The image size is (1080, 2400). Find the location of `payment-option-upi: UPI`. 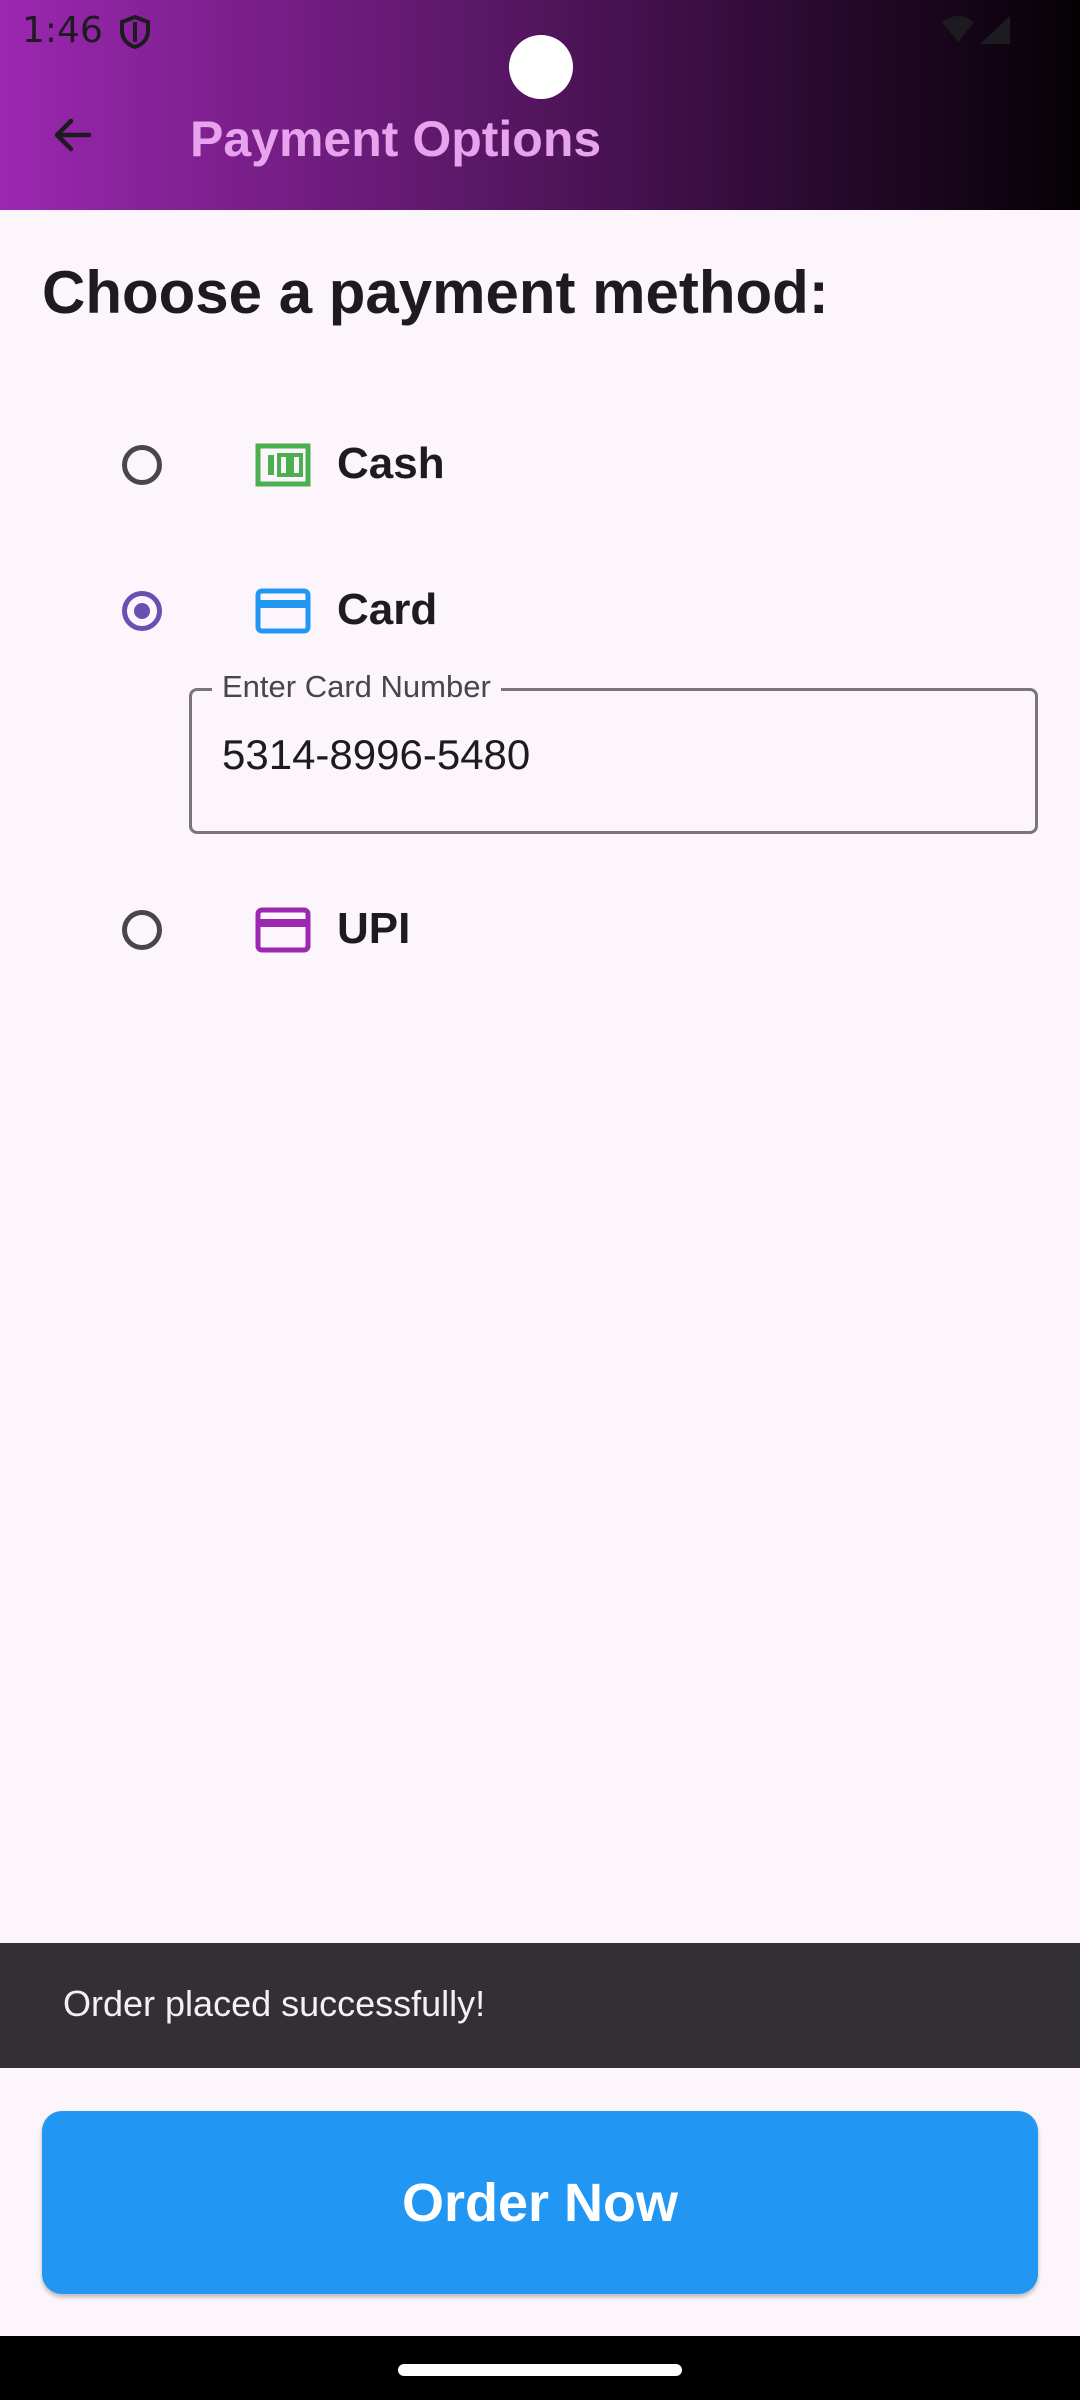

payment-option-upi: UPI is located at coordinates (550, 935).